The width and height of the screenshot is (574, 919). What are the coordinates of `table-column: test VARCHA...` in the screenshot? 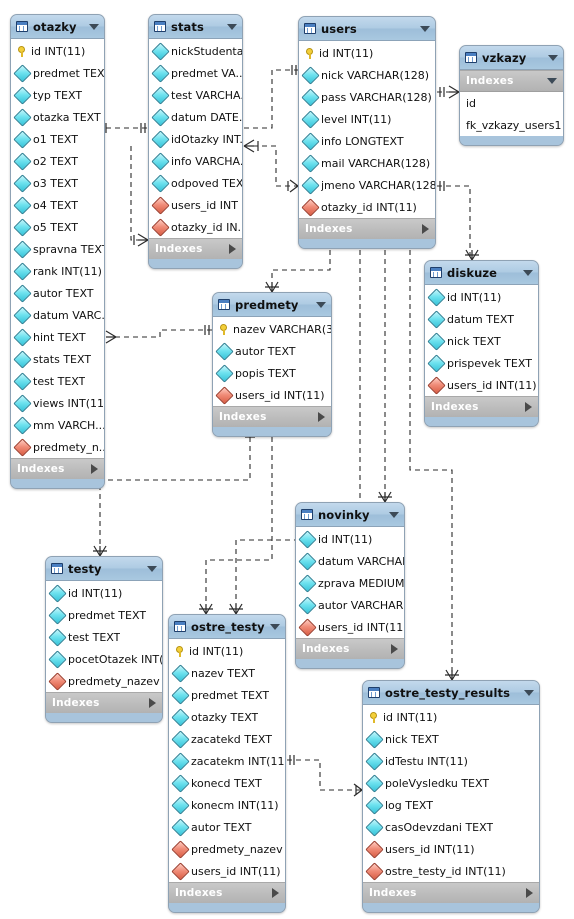 It's located at (195, 95).